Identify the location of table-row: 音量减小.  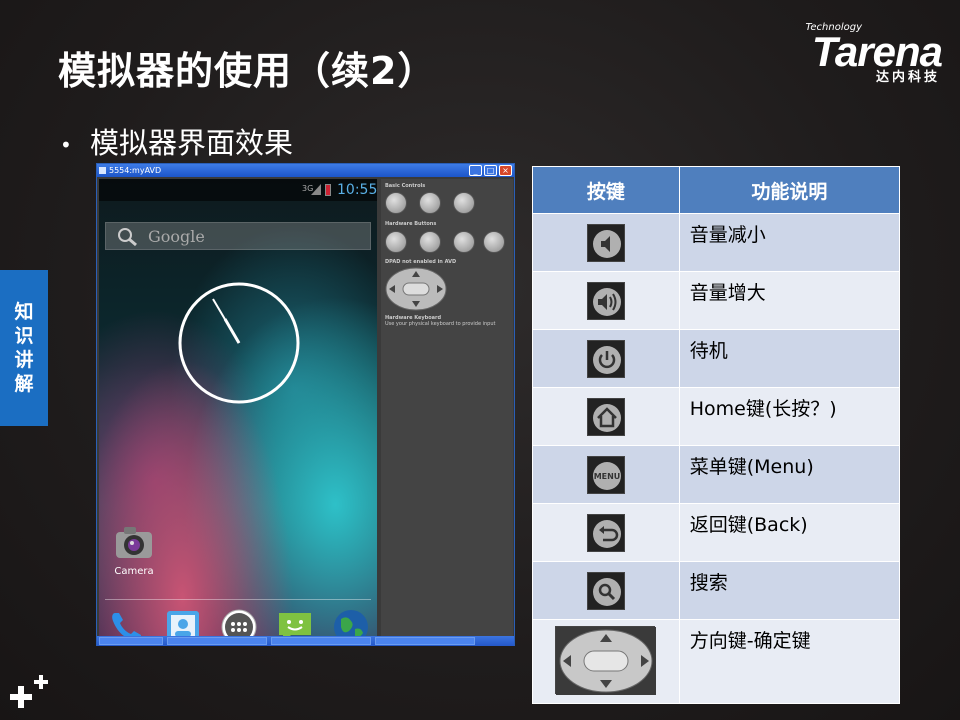
(716, 242).